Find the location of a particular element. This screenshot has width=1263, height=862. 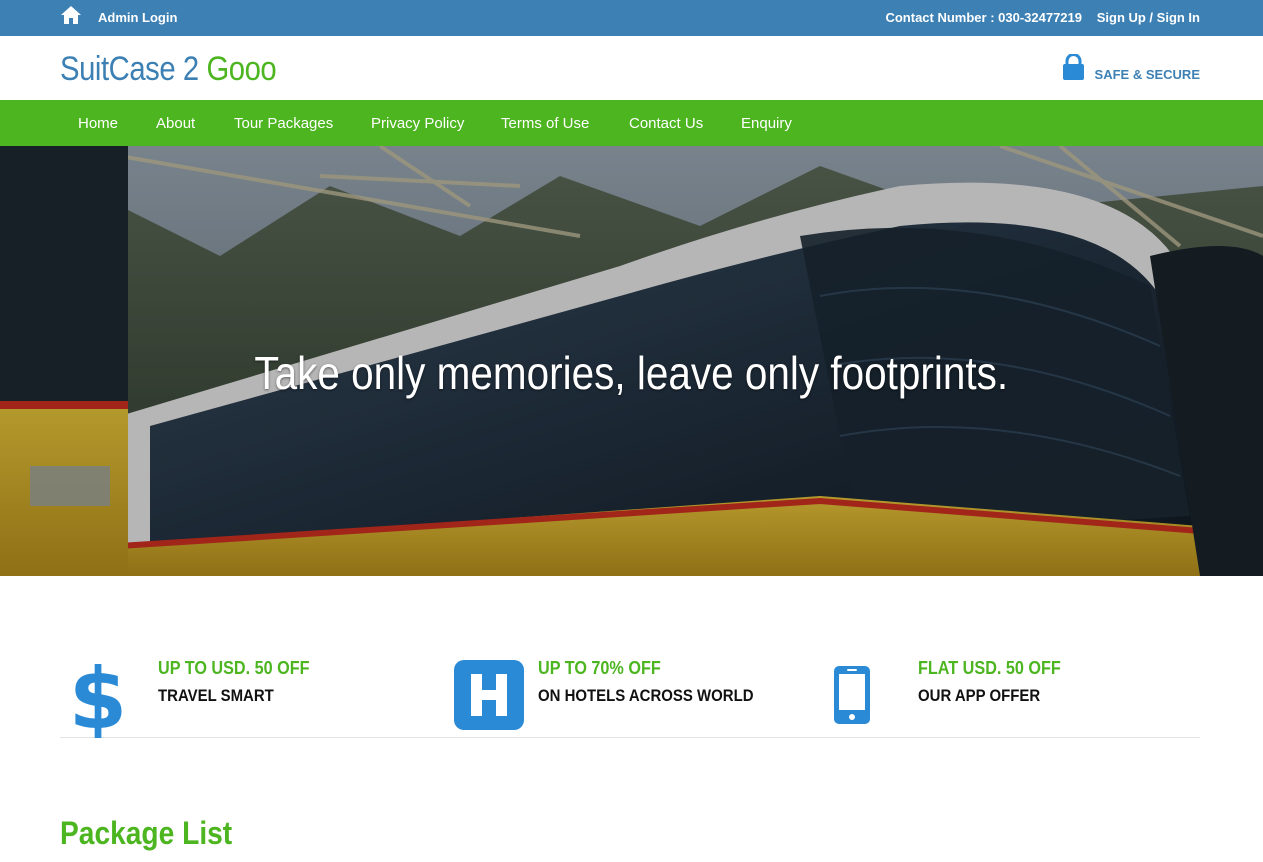

safe-secure-label: SAFE & SECURE is located at coordinates (1147, 74).